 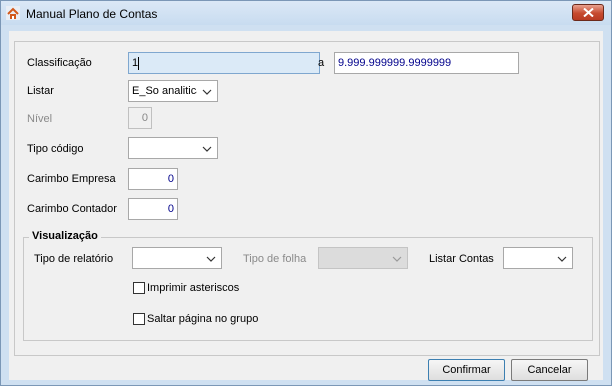 I want to click on confirmar-button: Confirmar, so click(x=466, y=370).